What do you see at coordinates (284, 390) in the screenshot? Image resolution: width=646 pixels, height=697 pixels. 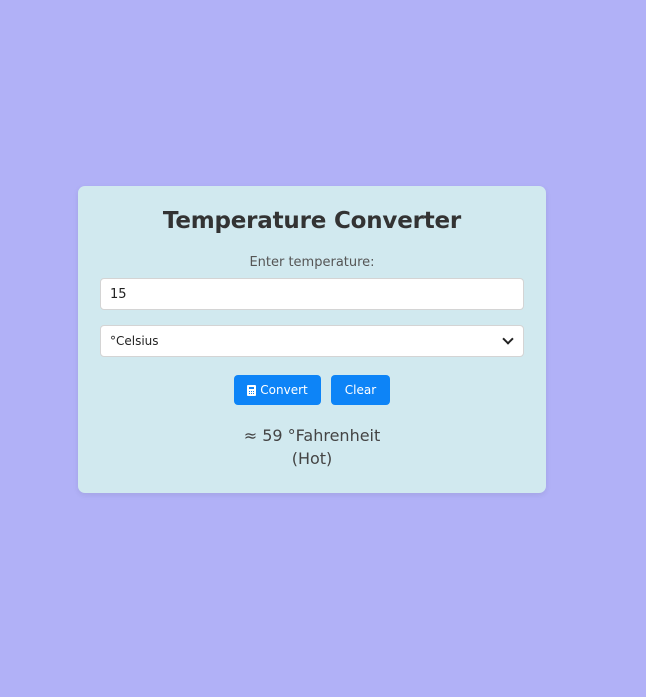 I see `convert-button-label: Convert` at bounding box center [284, 390].